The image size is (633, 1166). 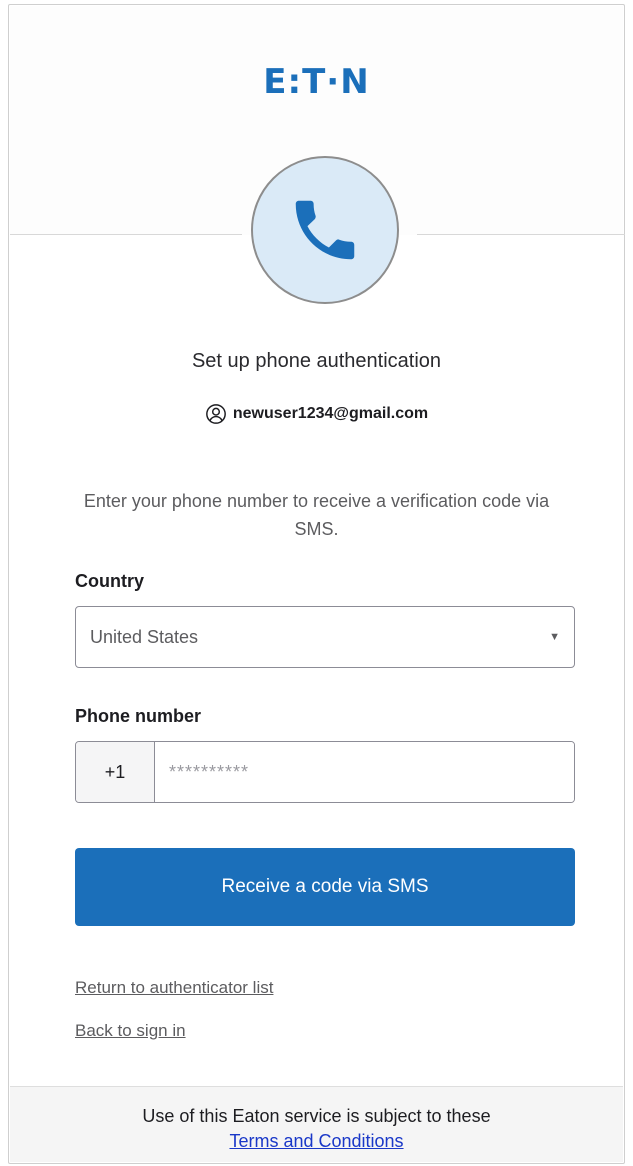 What do you see at coordinates (115, 772) in the screenshot?
I see `country-code-prefix: +1` at bounding box center [115, 772].